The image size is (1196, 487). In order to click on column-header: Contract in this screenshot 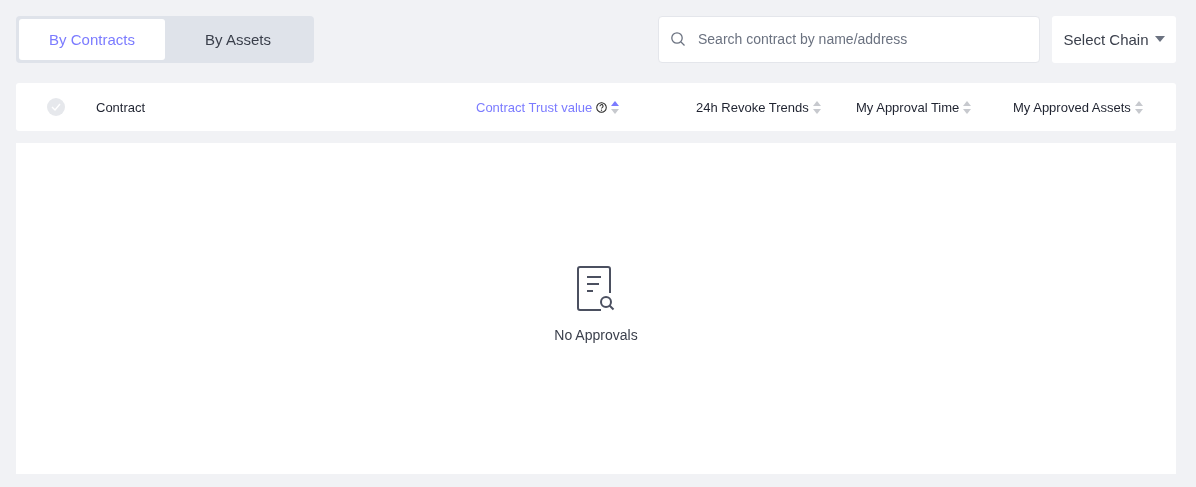, I will do `click(121, 107)`.